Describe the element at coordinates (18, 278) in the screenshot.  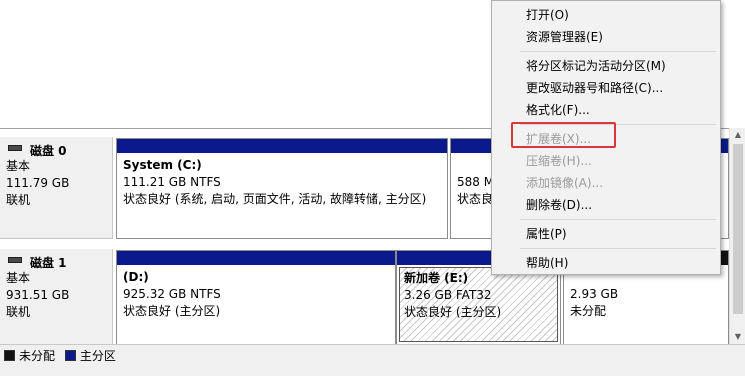
I see `disk-1-type: 基本` at that location.